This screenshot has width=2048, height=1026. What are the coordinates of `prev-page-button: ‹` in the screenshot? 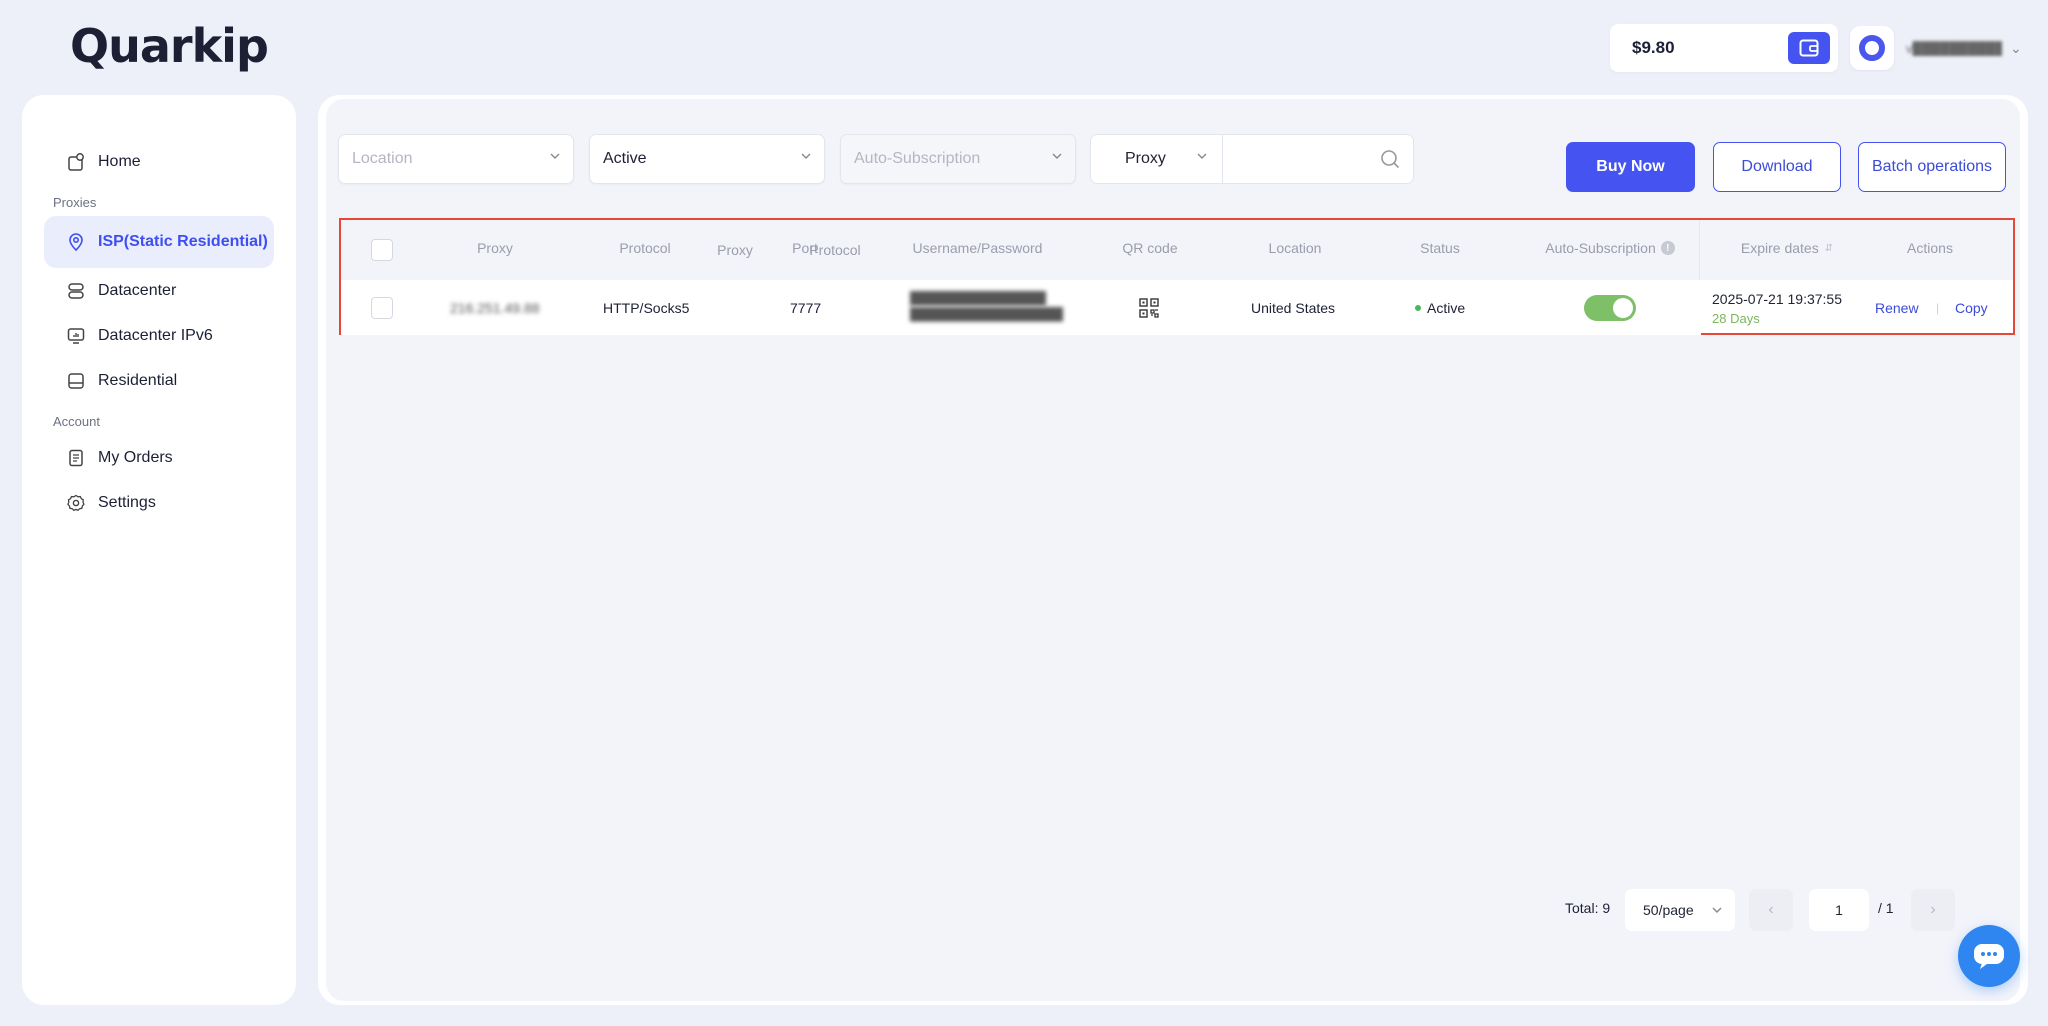 It's located at (1771, 910).